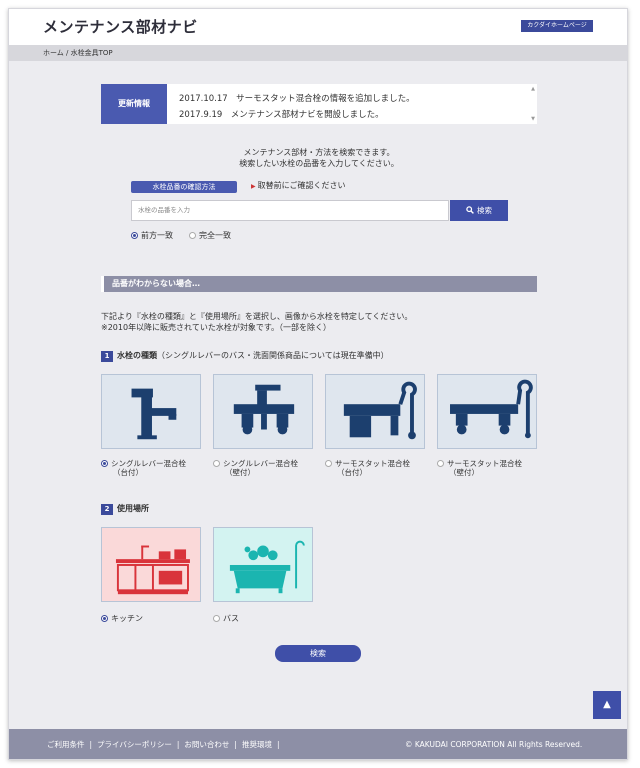  I want to click on bathtub-icon, so click(267, 567).